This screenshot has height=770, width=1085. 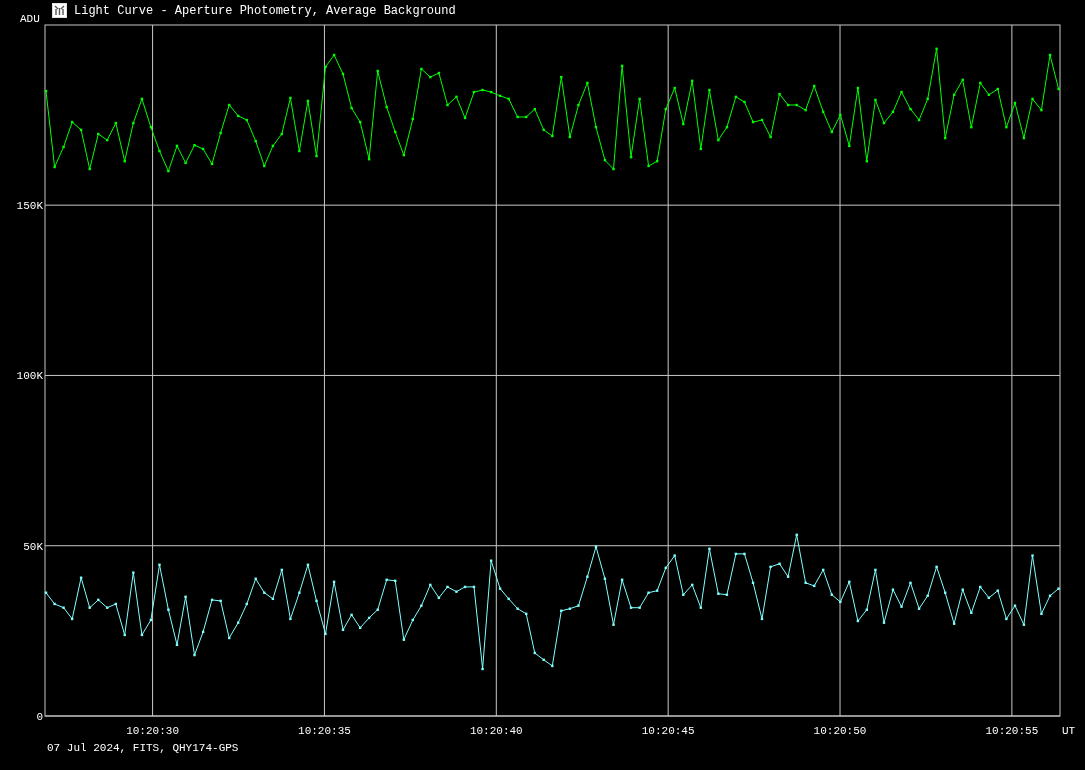 I want to click on status-text: 07 Jul 2024, FITS, QHY174-GPS, so click(x=143, y=748).